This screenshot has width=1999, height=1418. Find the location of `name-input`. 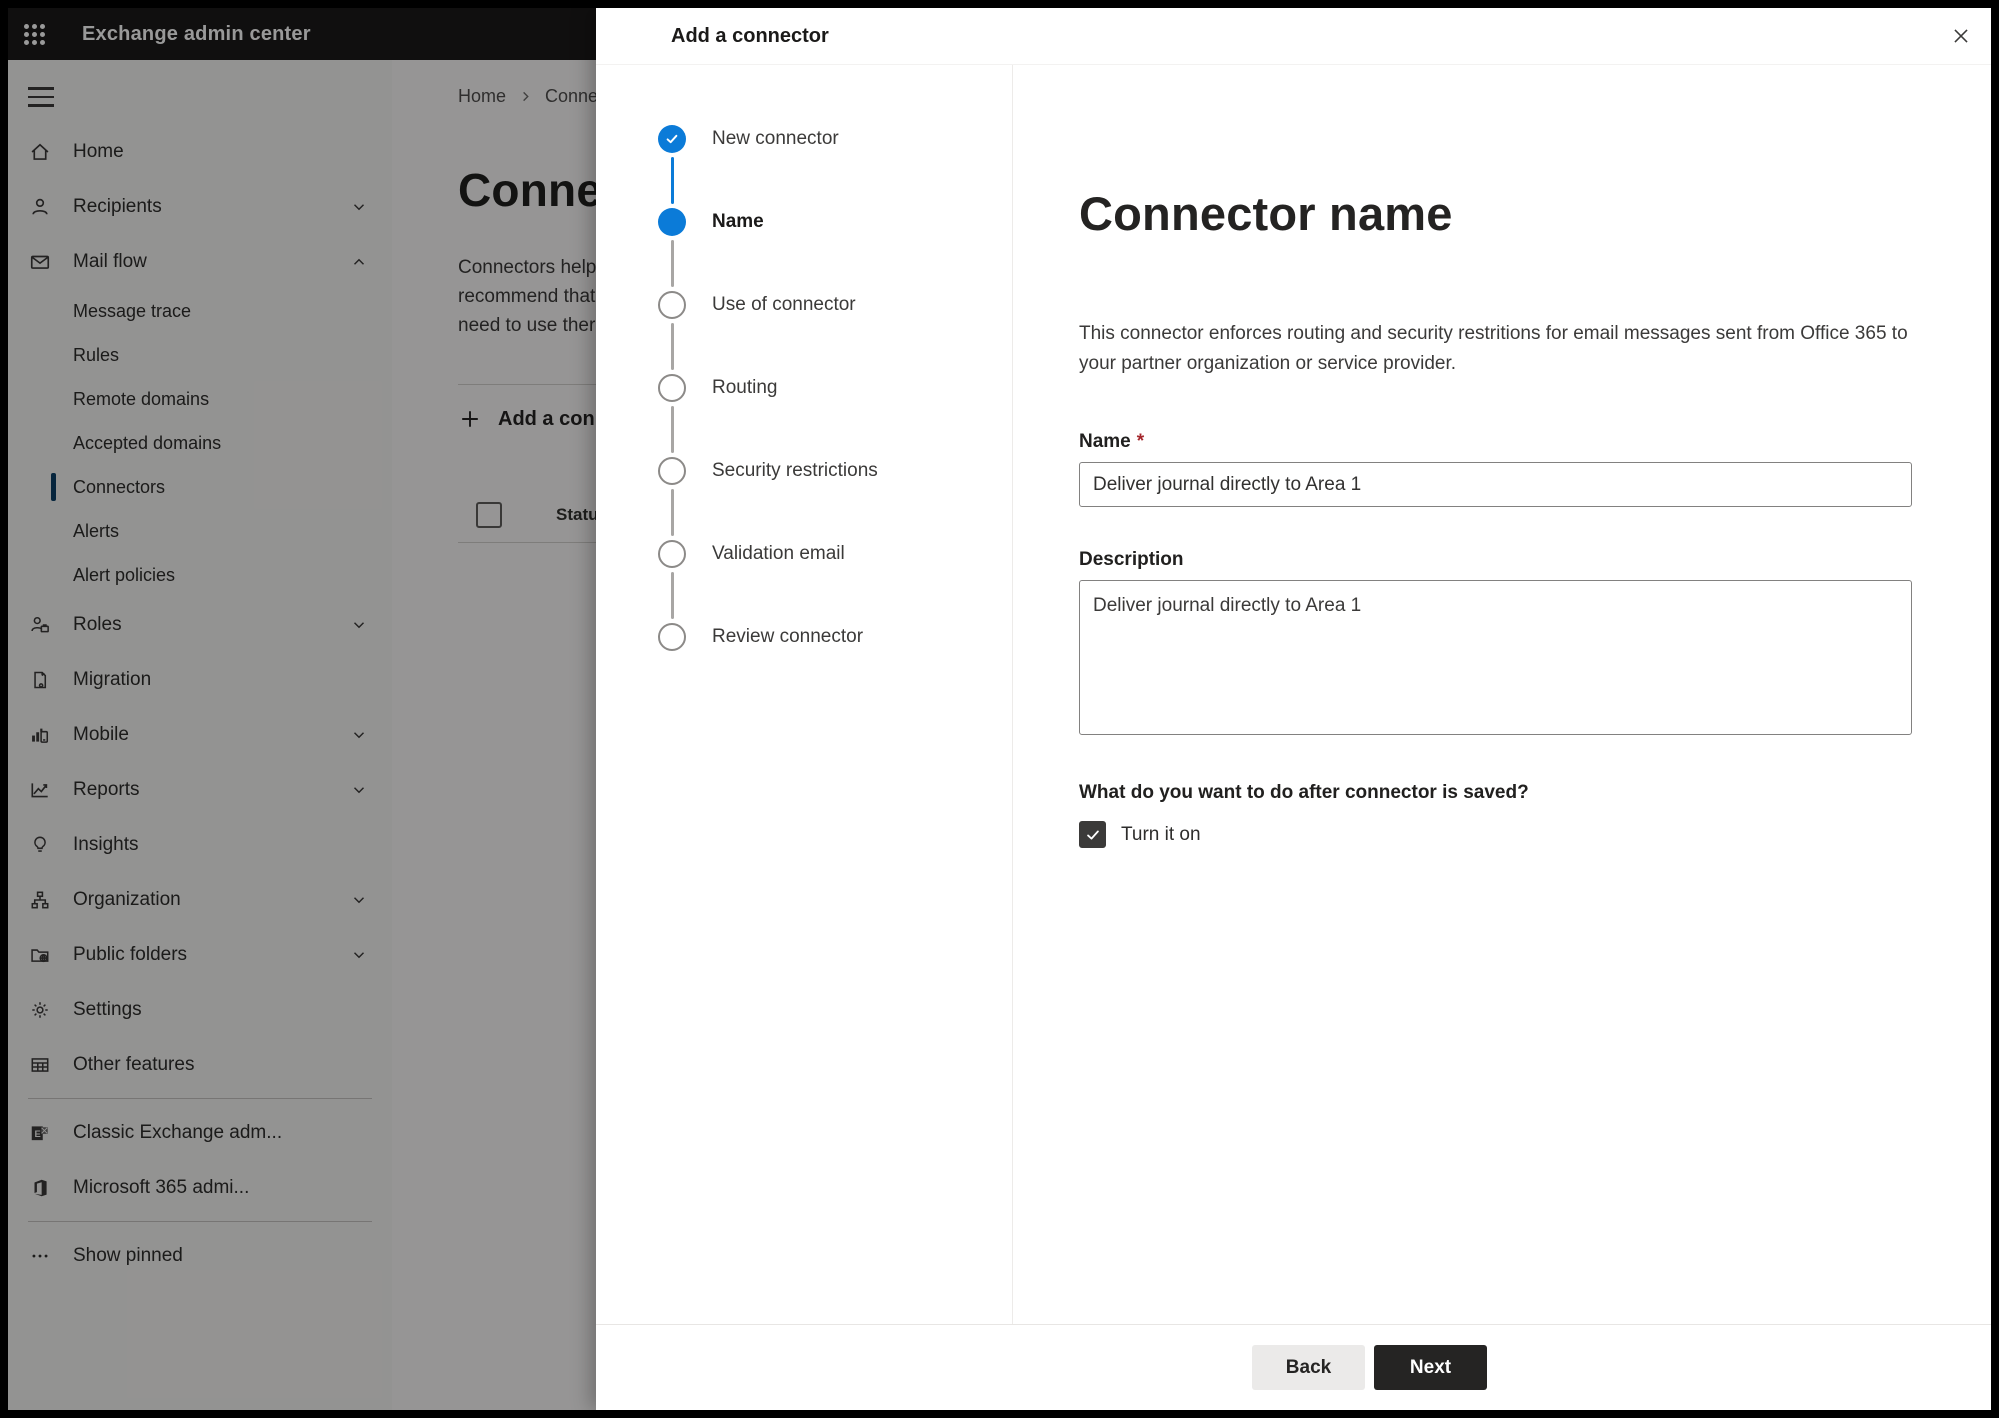

name-input is located at coordinates (1495, 484).